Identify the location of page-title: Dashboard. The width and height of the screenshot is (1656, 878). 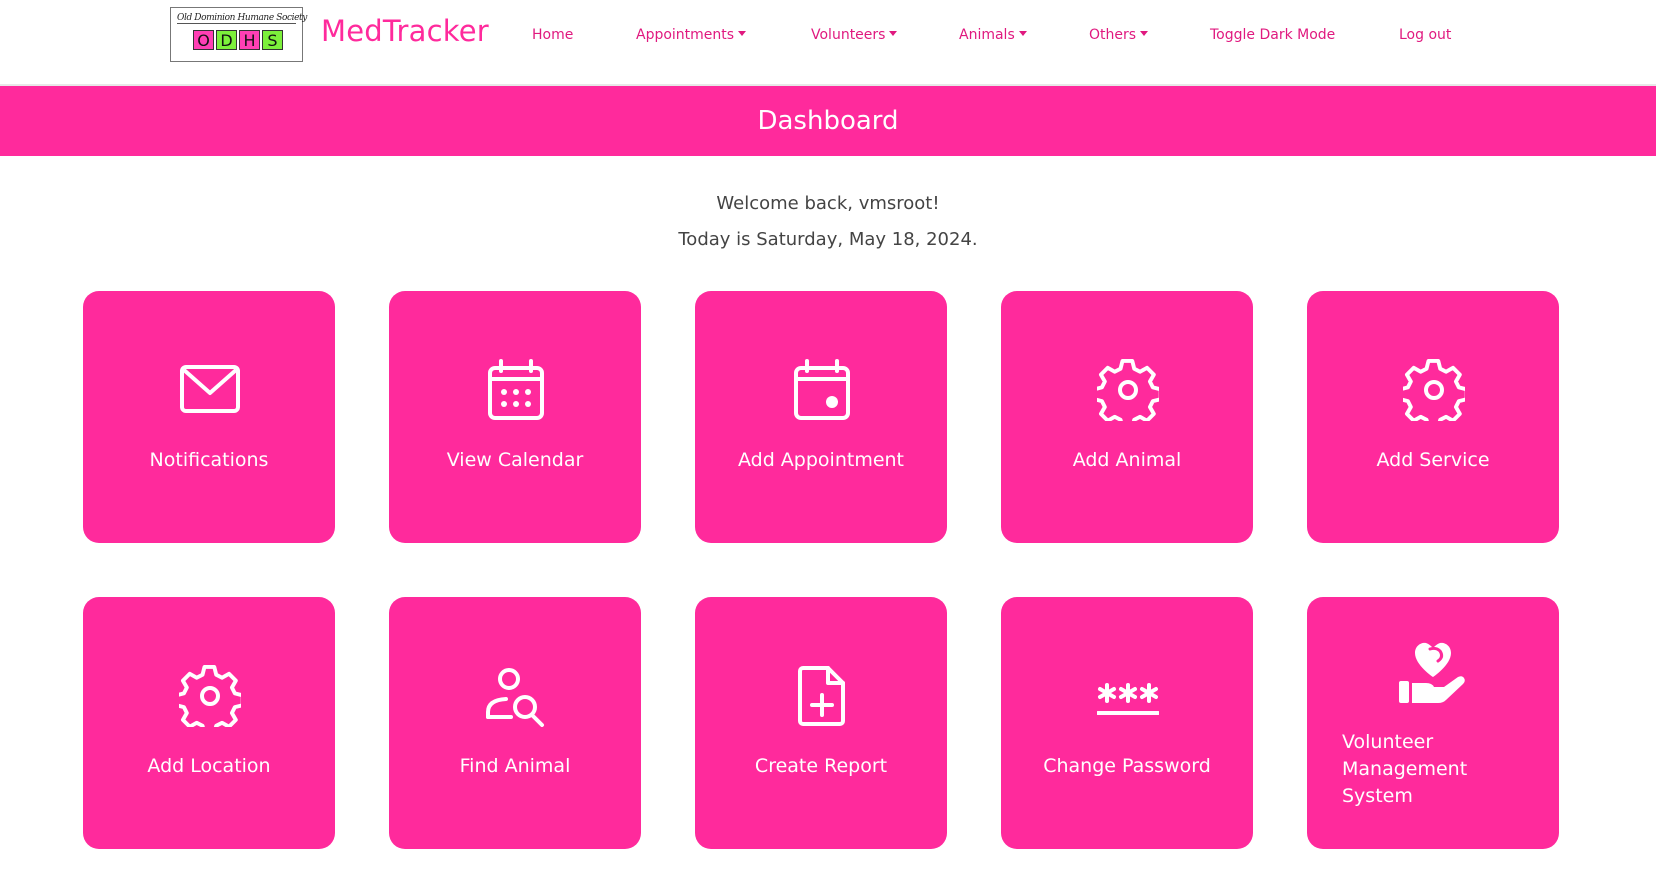
(828, 121).